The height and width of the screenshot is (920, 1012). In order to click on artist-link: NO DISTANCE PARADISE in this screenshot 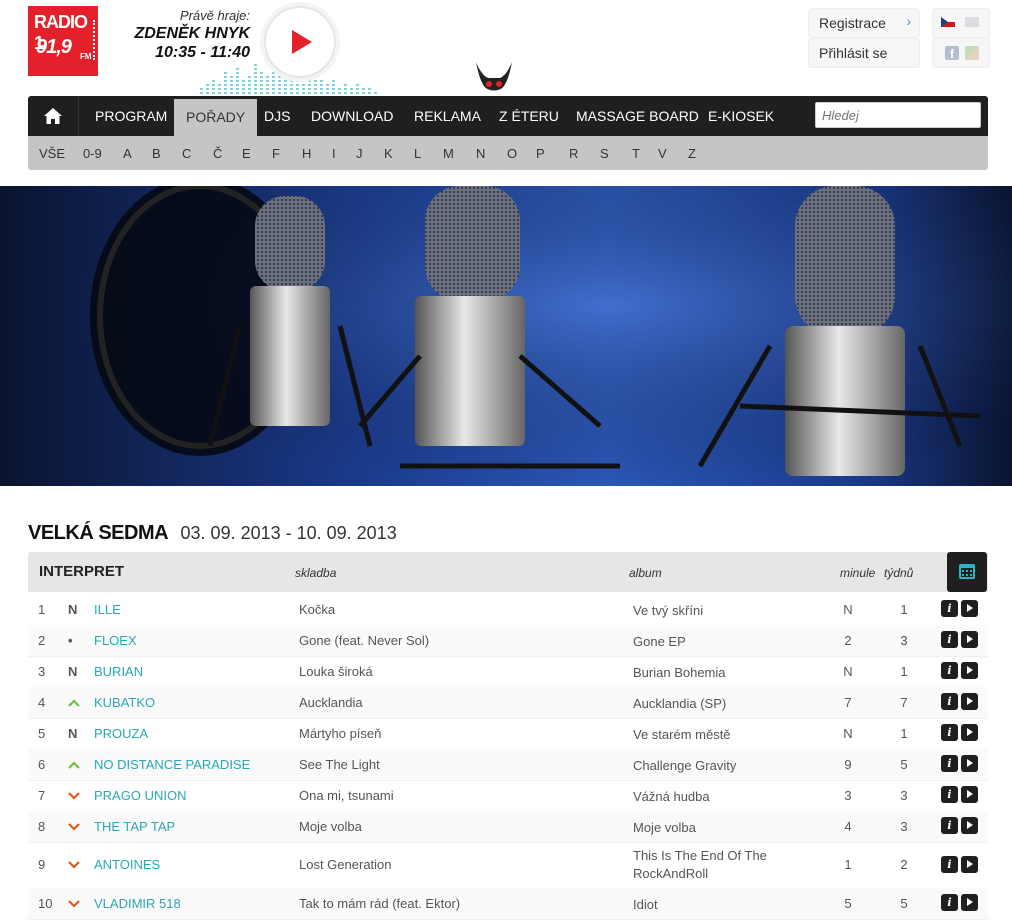, I will do `click(172, 764)`.